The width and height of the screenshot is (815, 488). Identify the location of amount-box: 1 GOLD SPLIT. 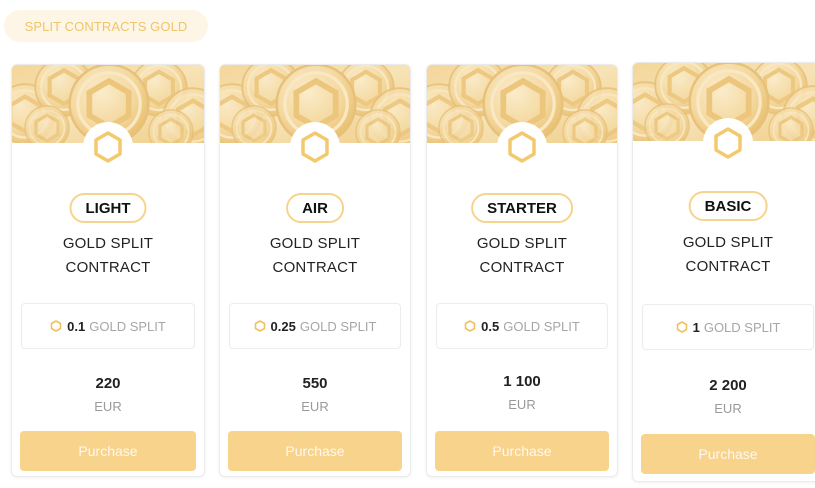
(728, 327).